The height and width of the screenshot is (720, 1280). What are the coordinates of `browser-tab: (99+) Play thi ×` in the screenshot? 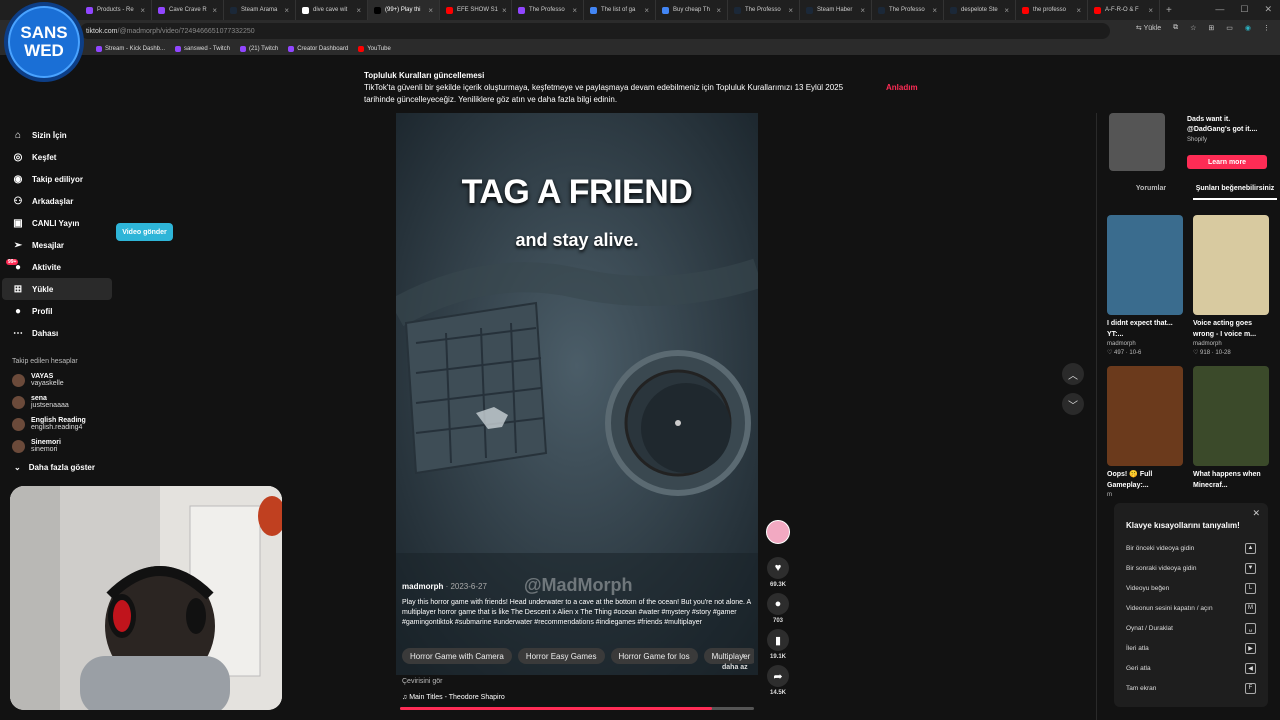 It's located at (404, 10).